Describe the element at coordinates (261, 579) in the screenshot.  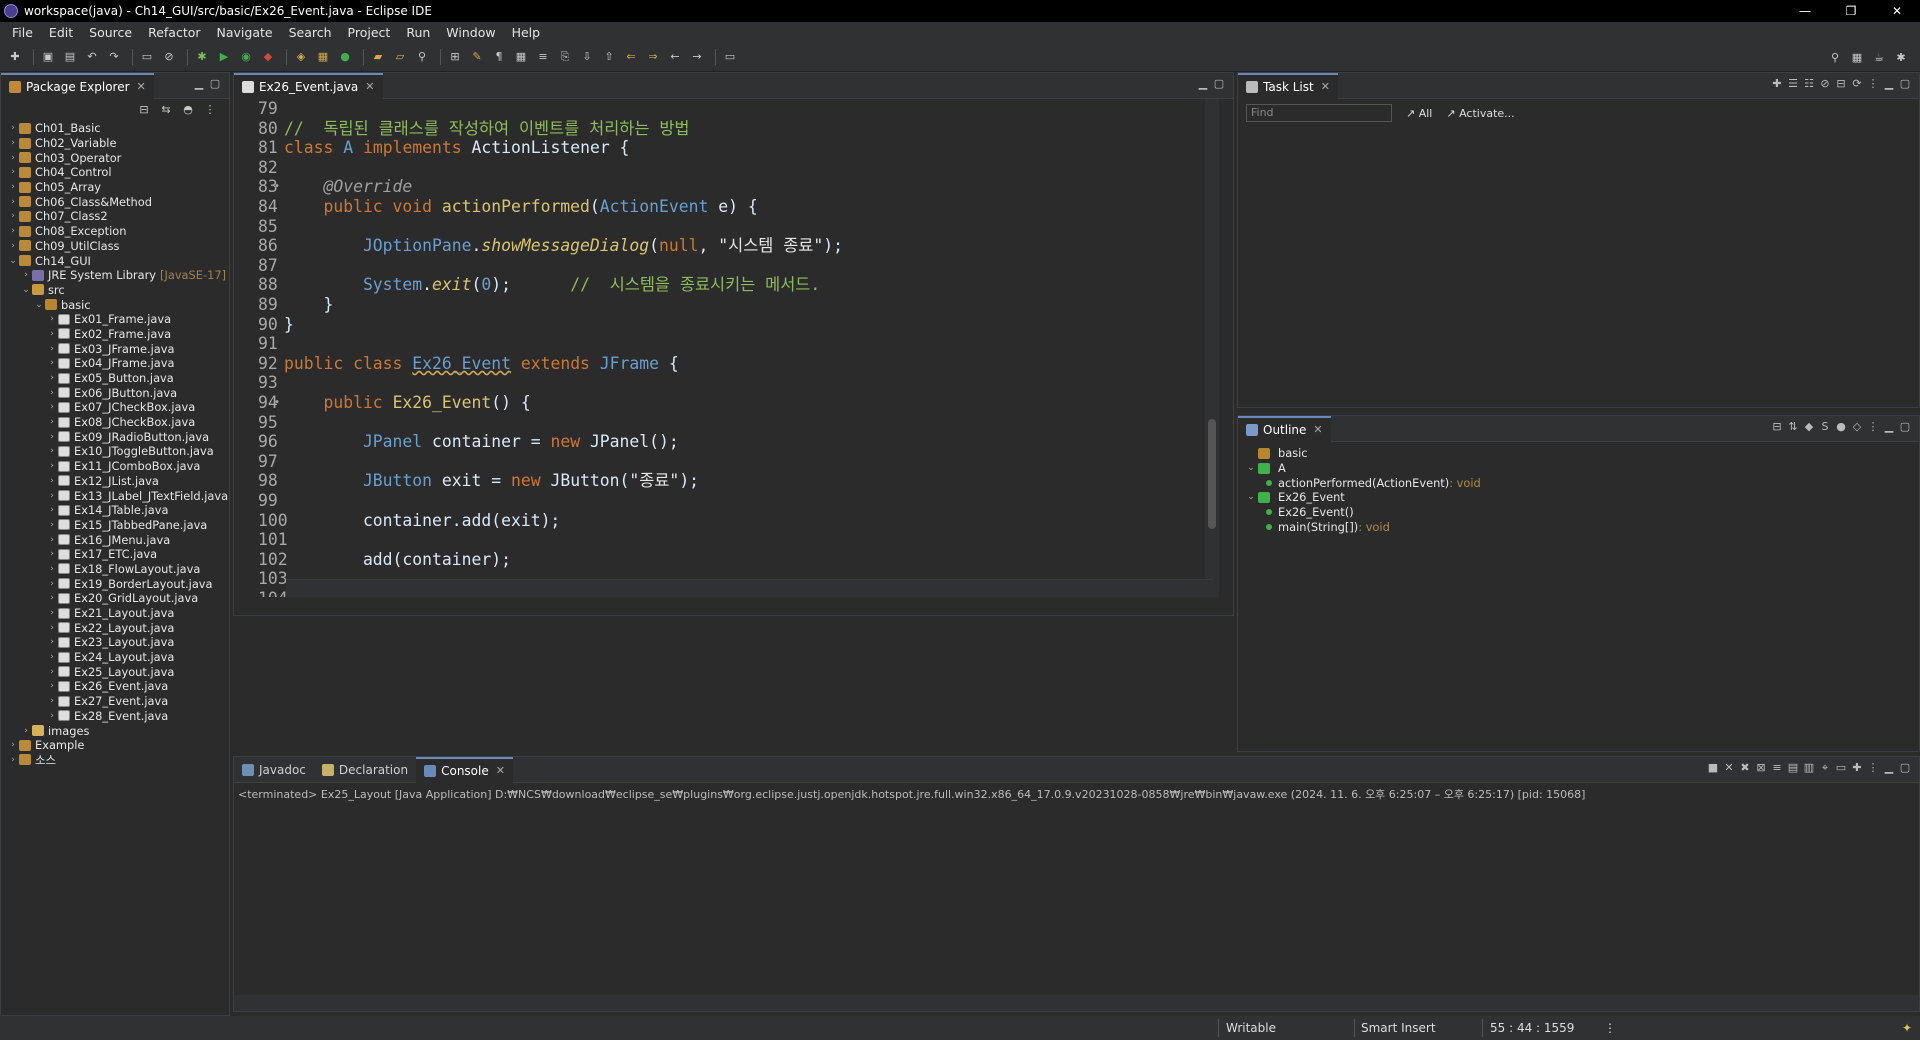
I see `code-line: 103` at that location.